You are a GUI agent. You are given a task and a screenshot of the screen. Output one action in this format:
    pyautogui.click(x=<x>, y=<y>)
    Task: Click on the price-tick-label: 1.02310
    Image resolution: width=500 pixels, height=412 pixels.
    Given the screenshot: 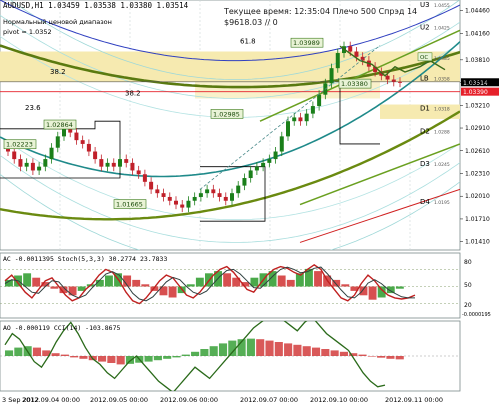 What is the action you would take?
    pyautogui.click(x=477, y=173)
    